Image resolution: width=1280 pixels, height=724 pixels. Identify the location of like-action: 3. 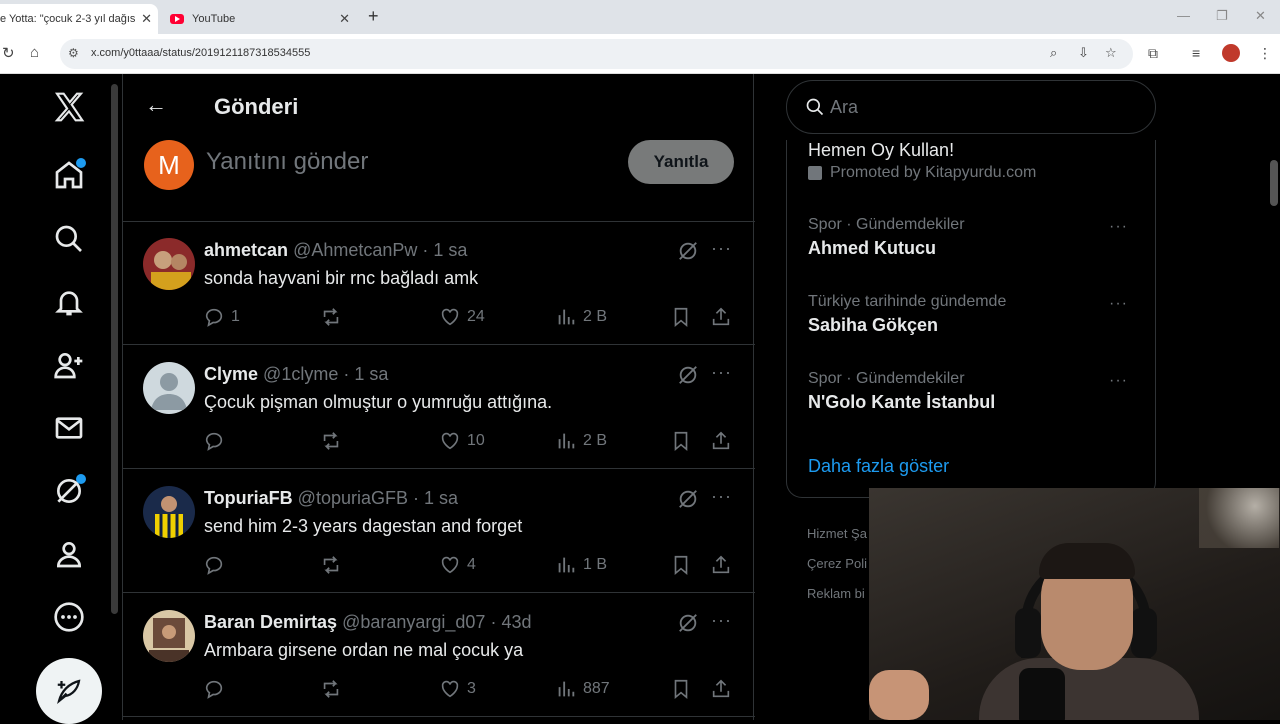
(457, 689).